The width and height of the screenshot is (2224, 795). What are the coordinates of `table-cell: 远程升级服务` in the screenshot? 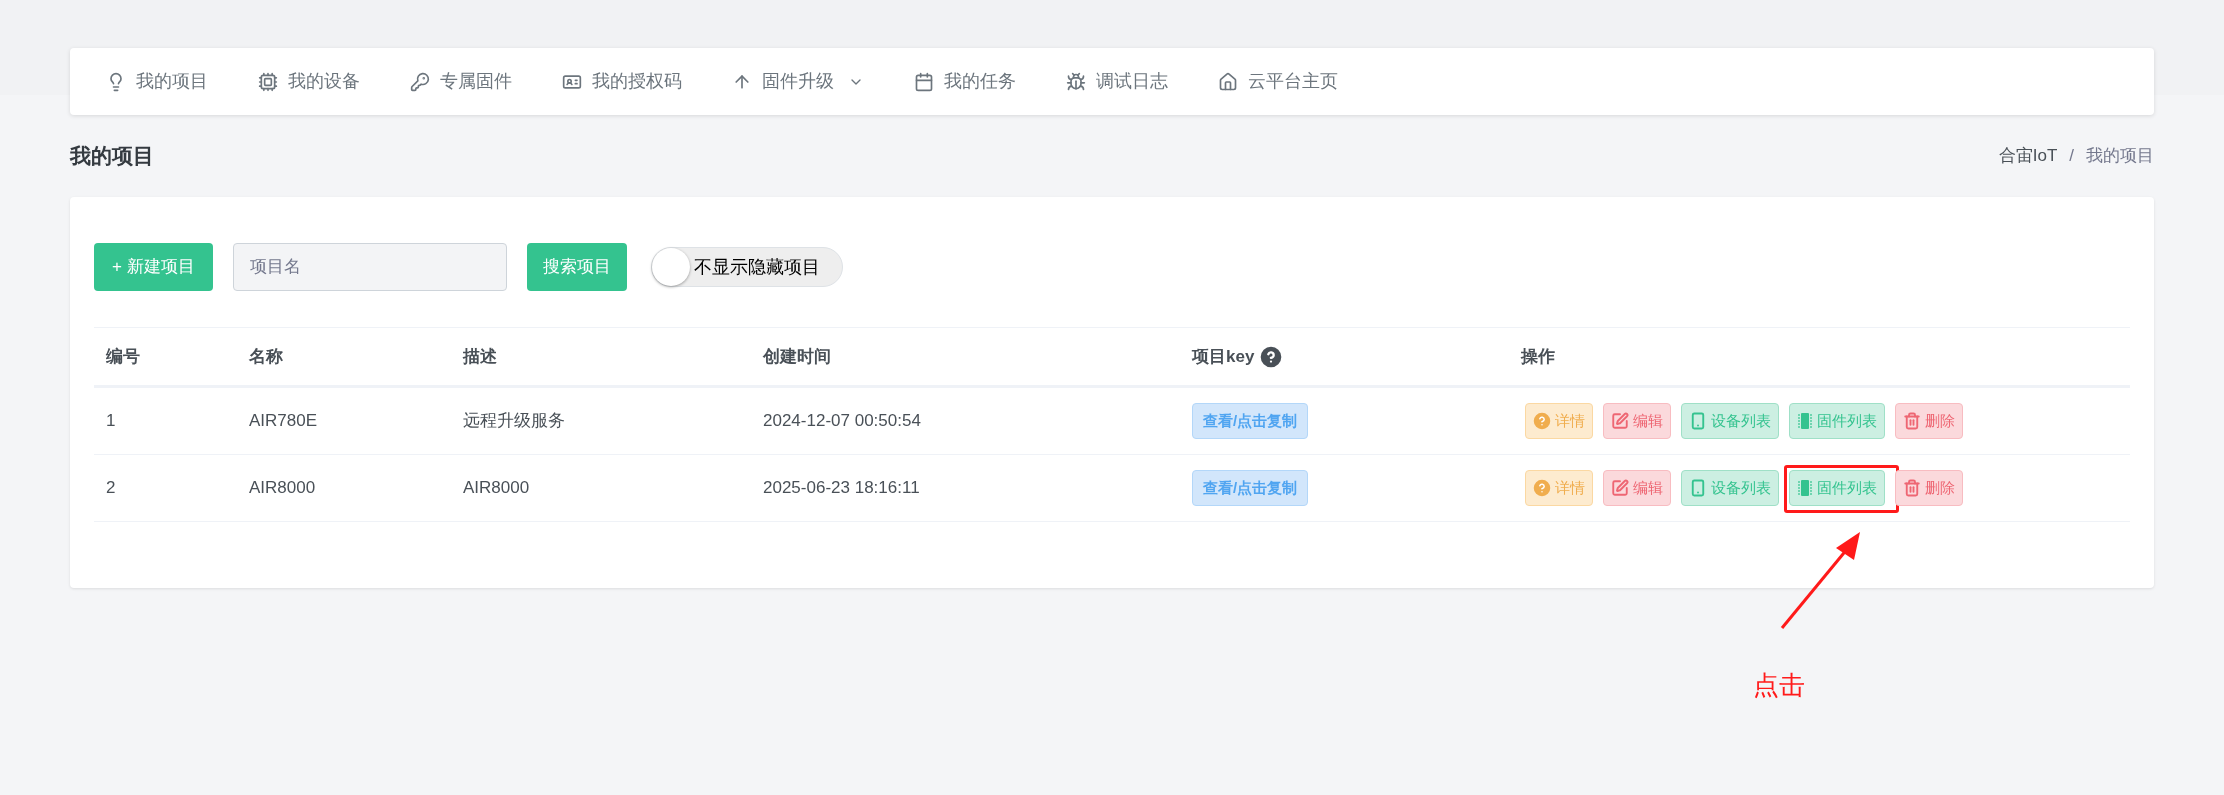 It's located at (514, 421).